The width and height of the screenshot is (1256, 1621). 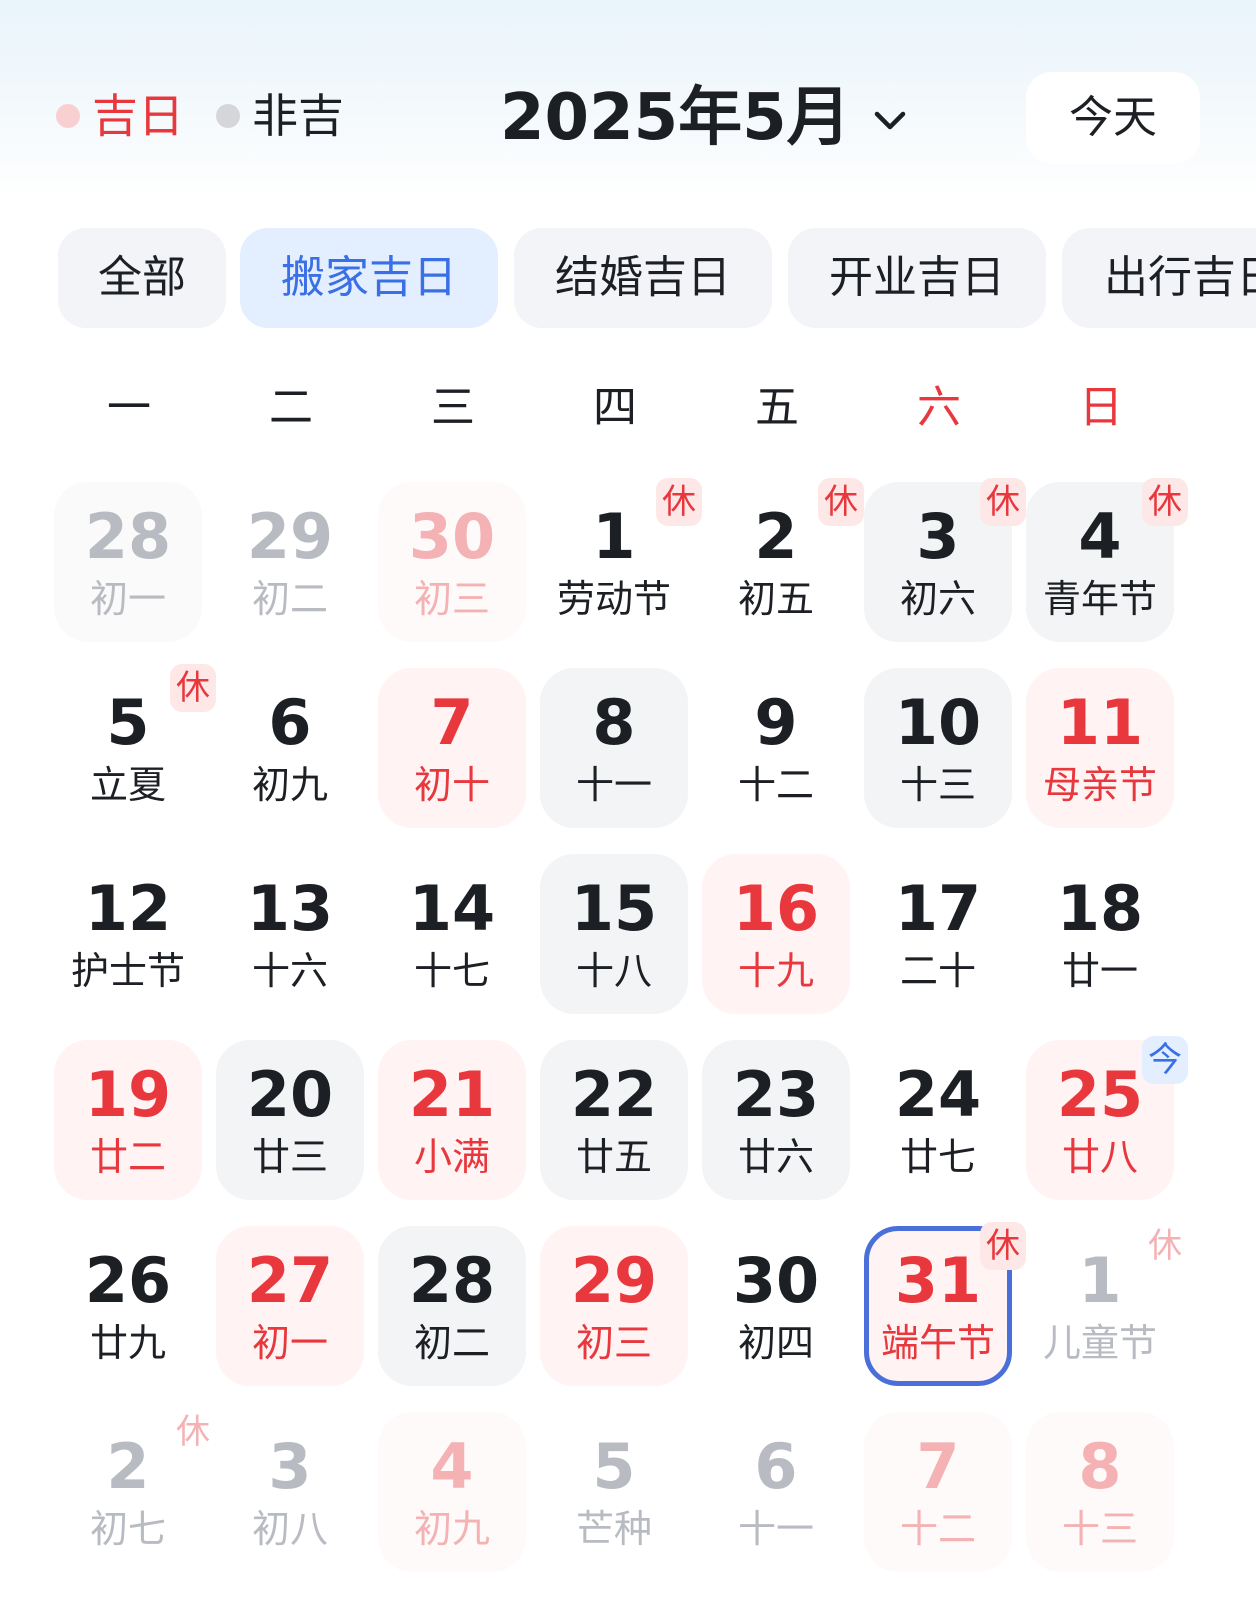 I want to click on day-cell: 28 初一, so click(x=128, y=562).